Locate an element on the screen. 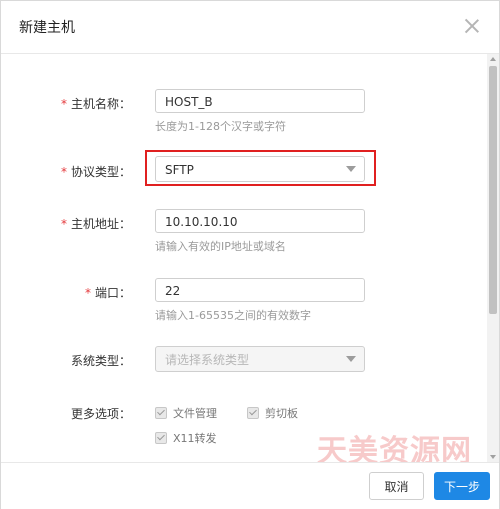 This screenshot has height=509, width=500. host-address-hint: 请输入有效的IP地址或域名 is located at coordinates (220, 246).